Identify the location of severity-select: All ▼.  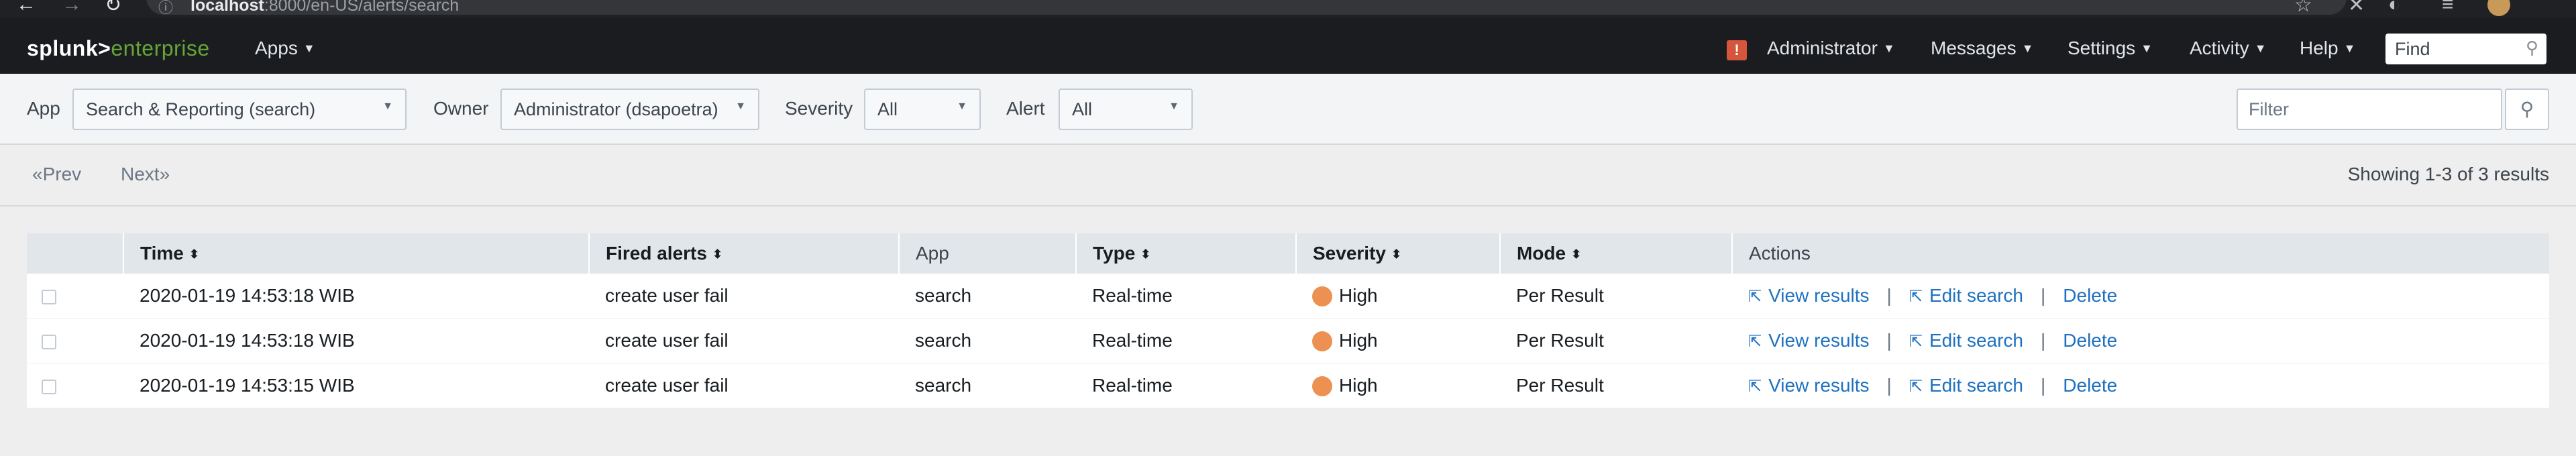
(922, 109).